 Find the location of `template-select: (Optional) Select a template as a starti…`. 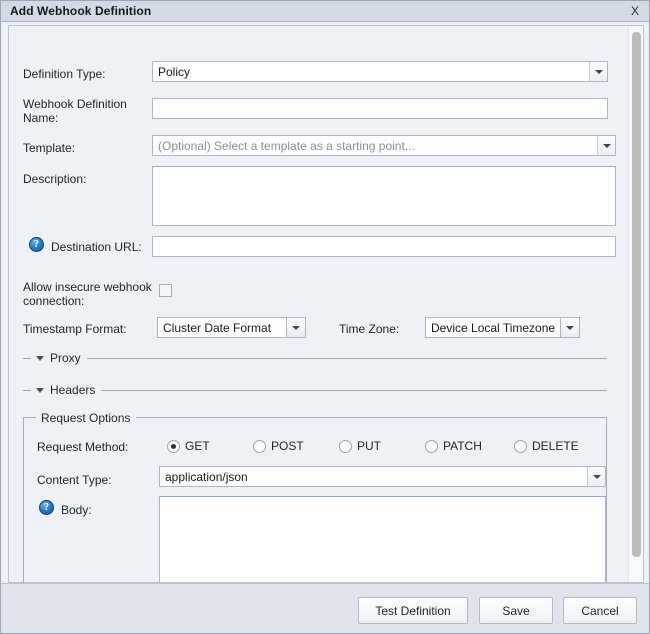

template-select: (Optional) Select a template as a starti… is located at coordinates (384, 145).